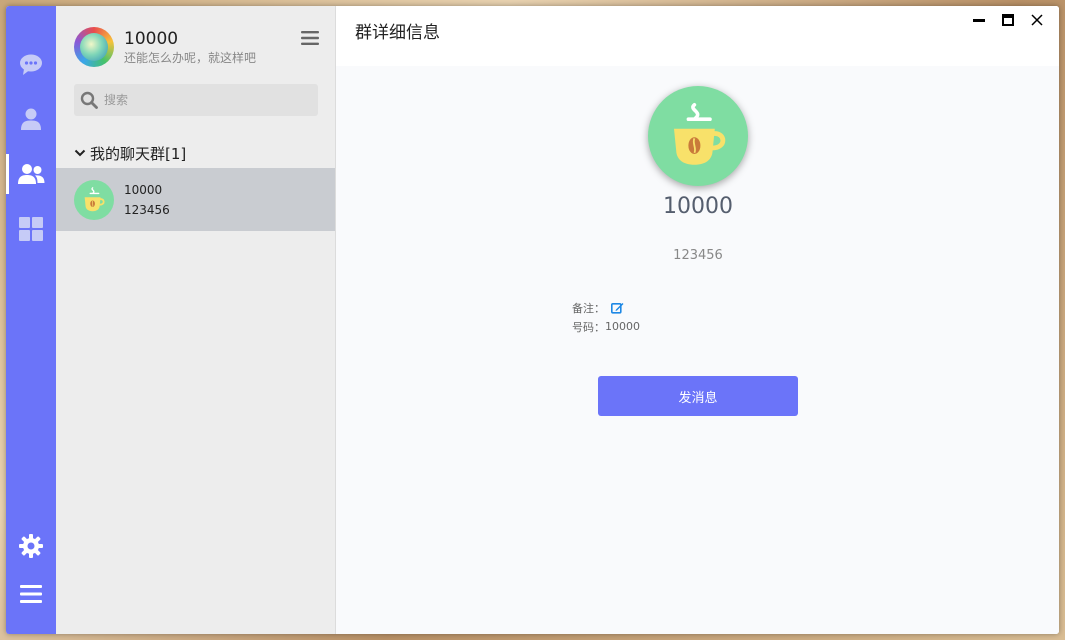 This screenshot has height=640, width=1065. What do you see at coordinates (698, 255) in the screenshot?
I see `group-id: 123456` at bounding box center [698, 255].